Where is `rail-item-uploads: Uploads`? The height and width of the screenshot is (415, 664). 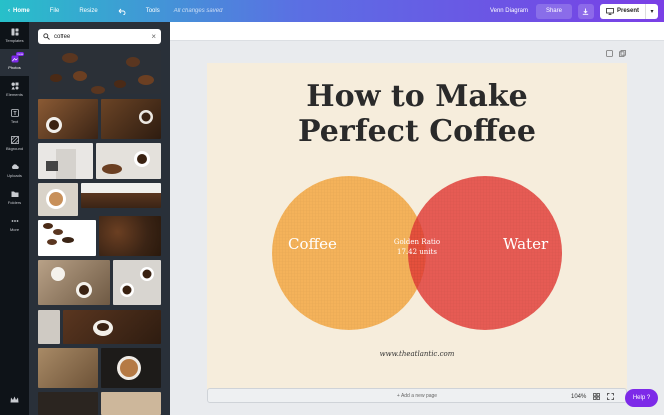
rail-item-uploads: Uploads is located at coordinates (14, 170).